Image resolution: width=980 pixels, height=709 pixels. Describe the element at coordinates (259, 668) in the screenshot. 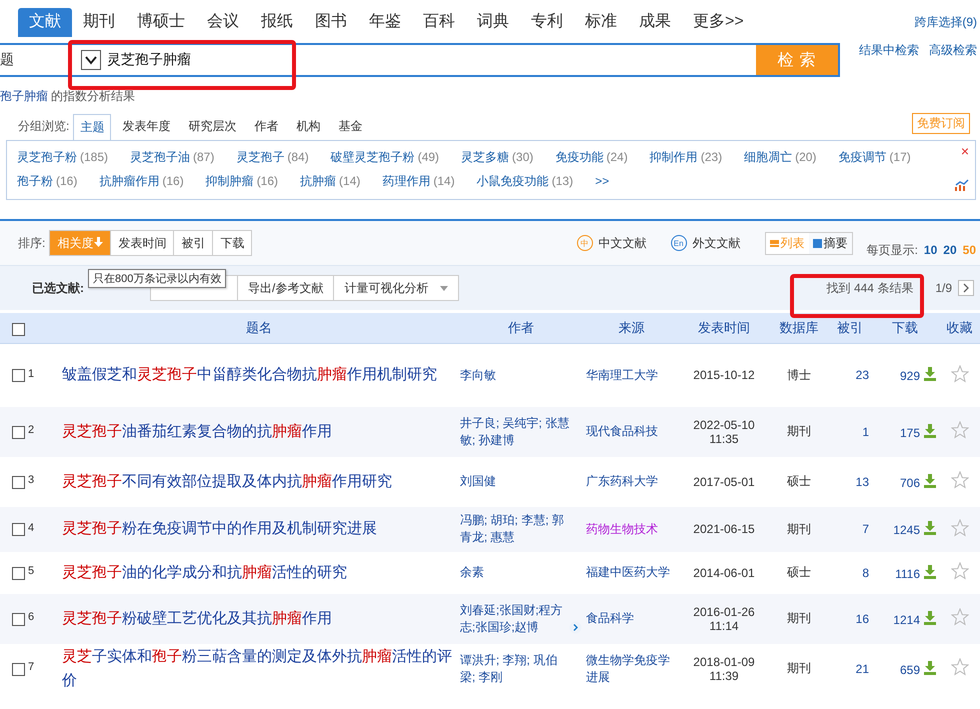

I see `article-title-link: 灵芝子实体和孢子粉三萜含量的测定及体外抗肿瘤活性的评价` at that location.